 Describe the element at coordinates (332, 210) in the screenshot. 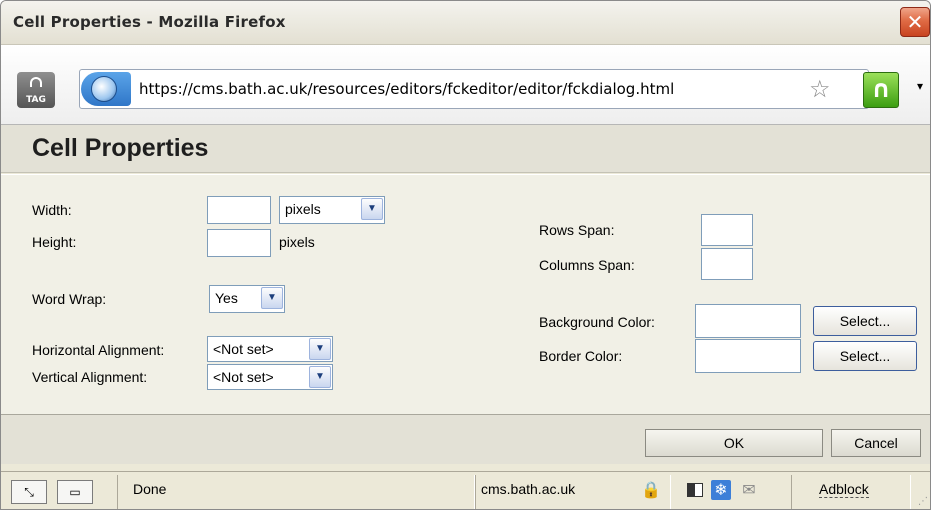

I see `width-unit-select: pixels ▼` at that location.